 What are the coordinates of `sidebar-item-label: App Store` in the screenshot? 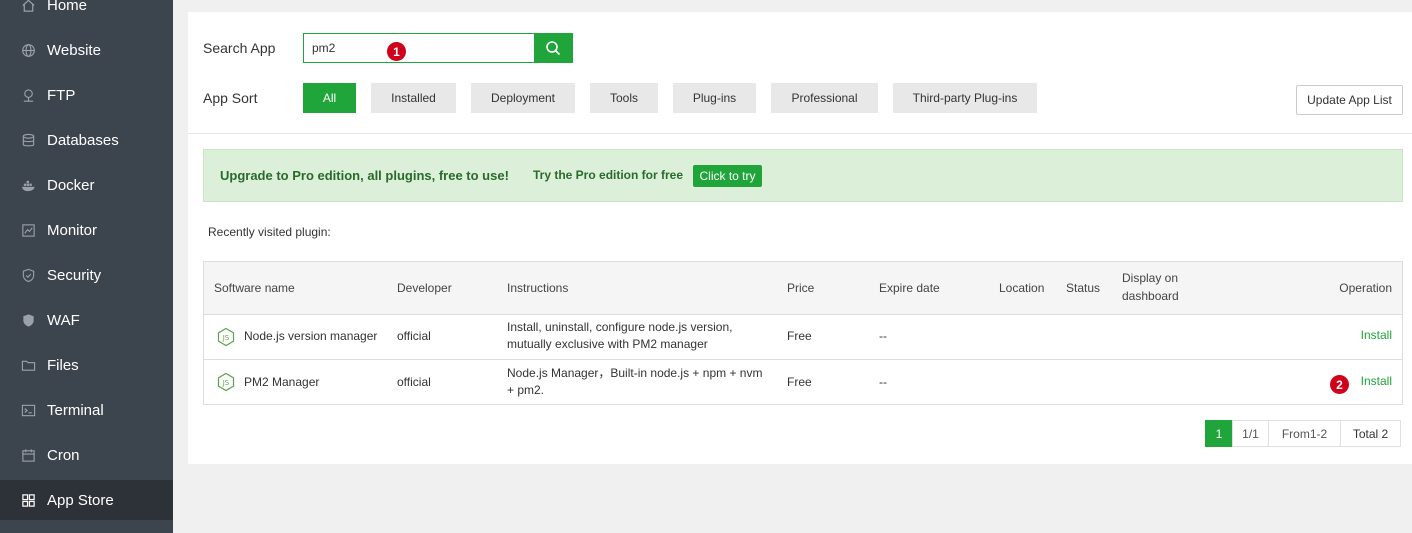 It's located at (80, 500).